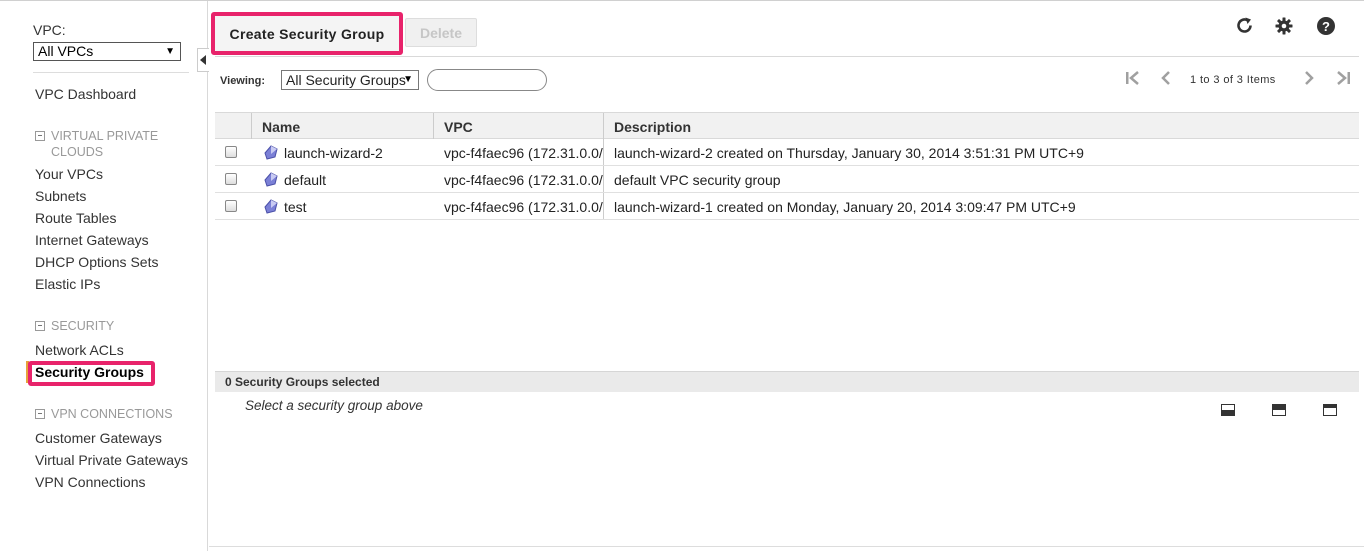 This screenshot has width=1364, height=551. I want to click on sidebar-item-dhcp-options-sets: DHCP Options Sets, so click(96, 262).